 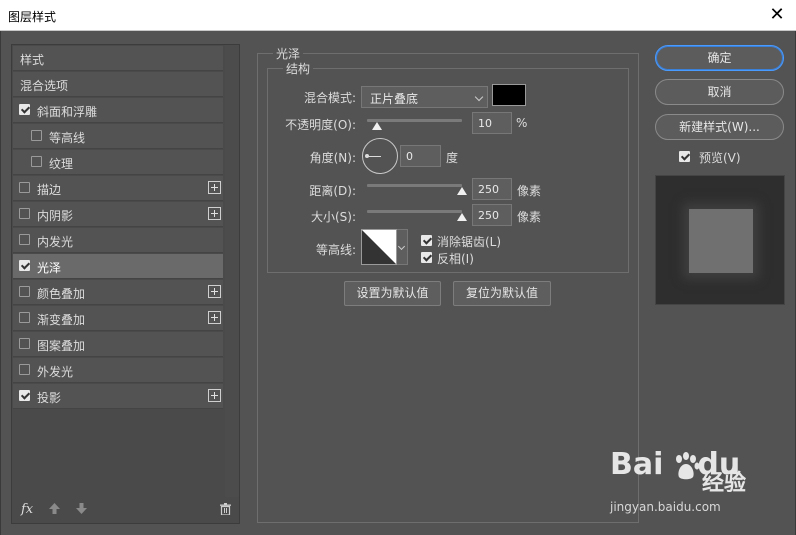 I want to click on ok-button: 确定, so click(x=719, y=58).